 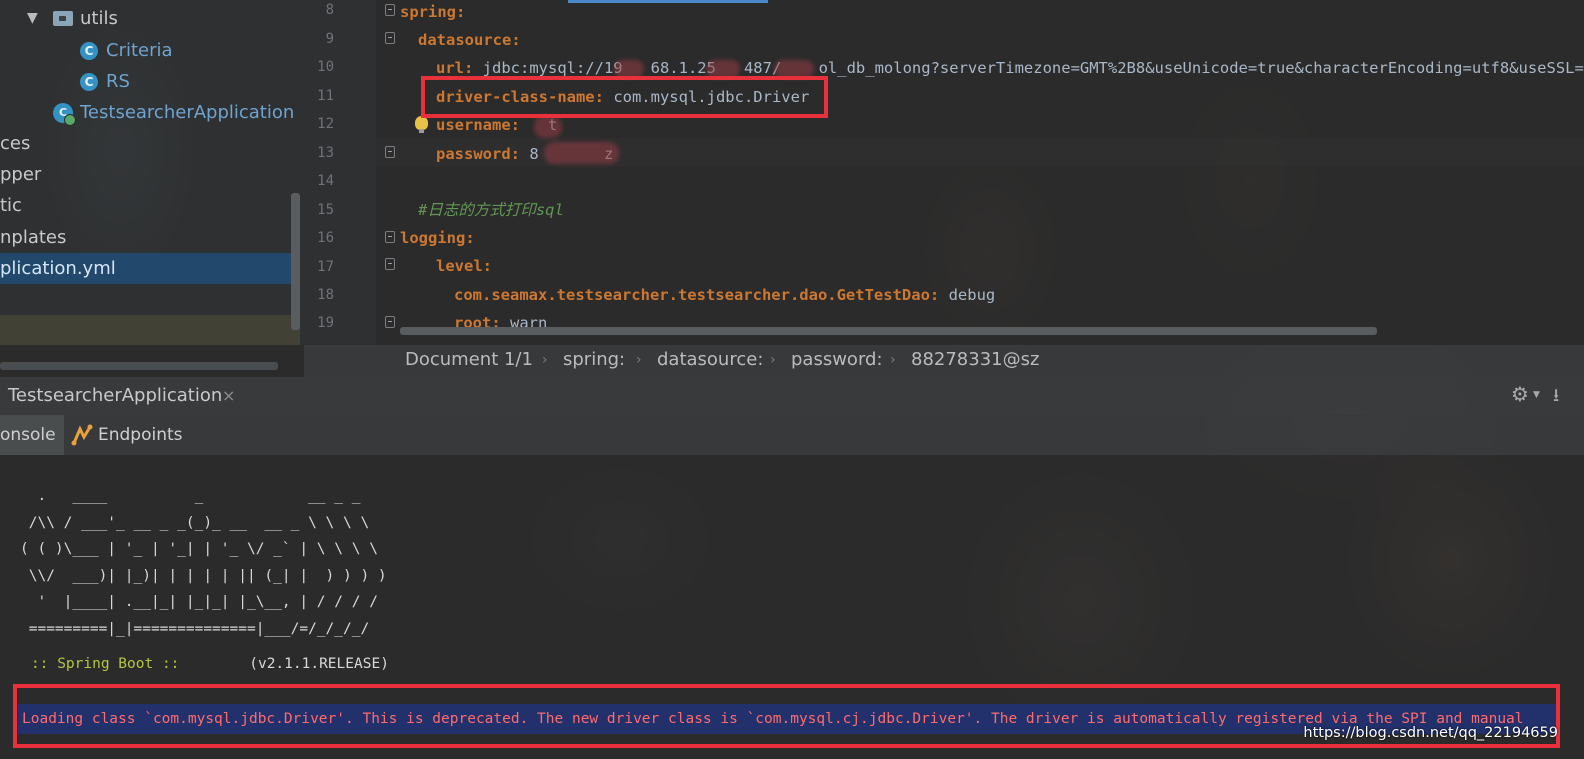 What do you see at coordinates (150, 143) in the screenshot?
I see `tree-item-resources: ces` at bounding box center [150, 143].